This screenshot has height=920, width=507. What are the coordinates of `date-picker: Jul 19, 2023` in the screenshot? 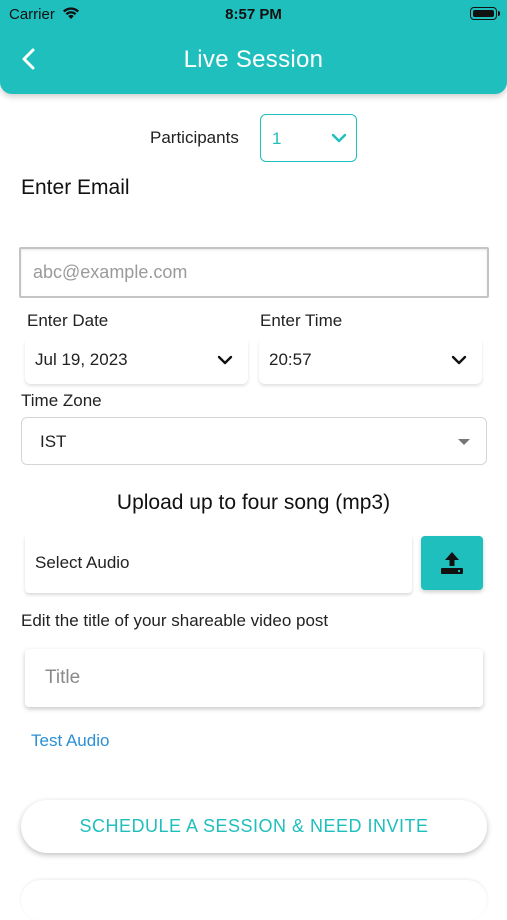 It's located at (136, 361).